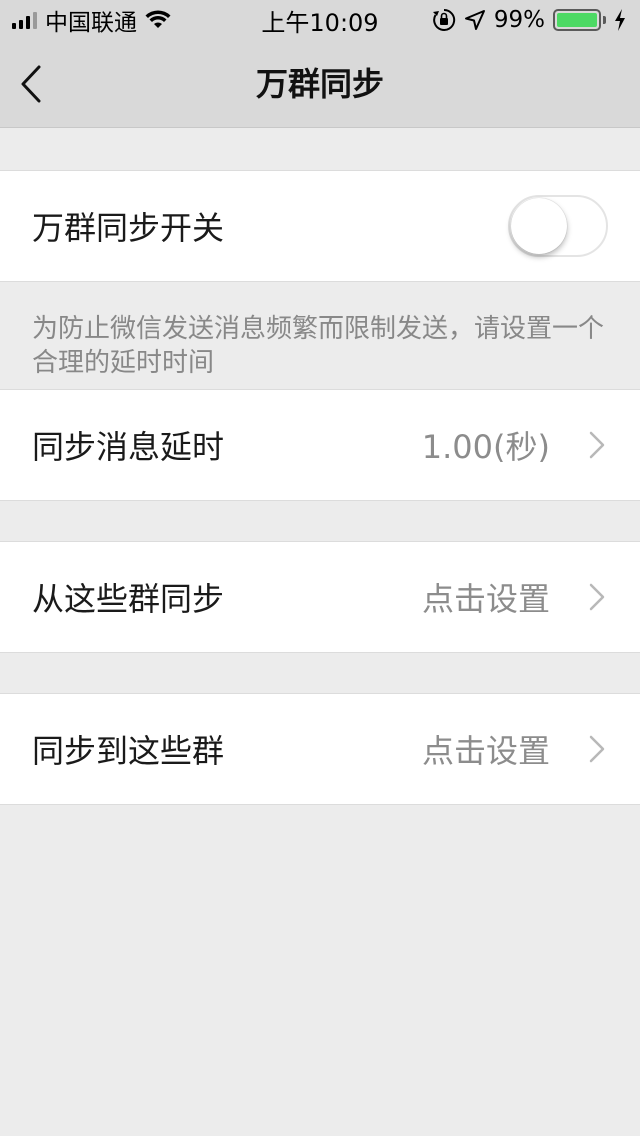  What do you see at coordinates (91, 23) in the screenshot?
I see `carrier-label: 中国联通` at bounding box center [91, 23].